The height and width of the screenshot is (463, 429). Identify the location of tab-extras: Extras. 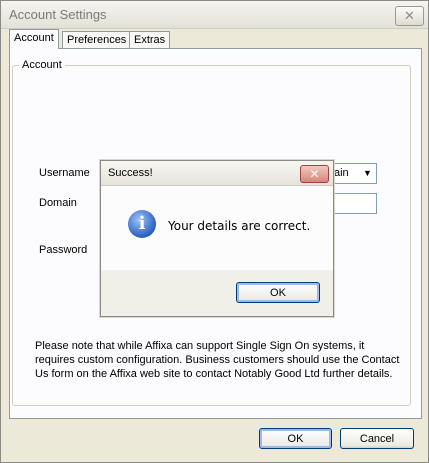
(150, 39).